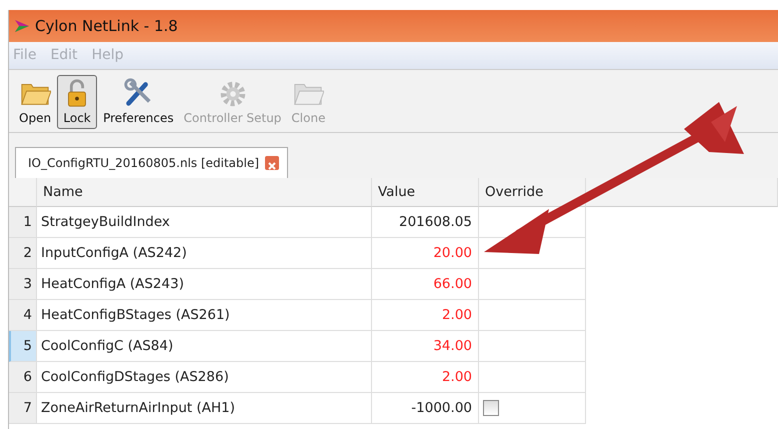  Describe the element at coordinates (425, 253) in the screenshot. I see `table-cell: 20.00` at that location.